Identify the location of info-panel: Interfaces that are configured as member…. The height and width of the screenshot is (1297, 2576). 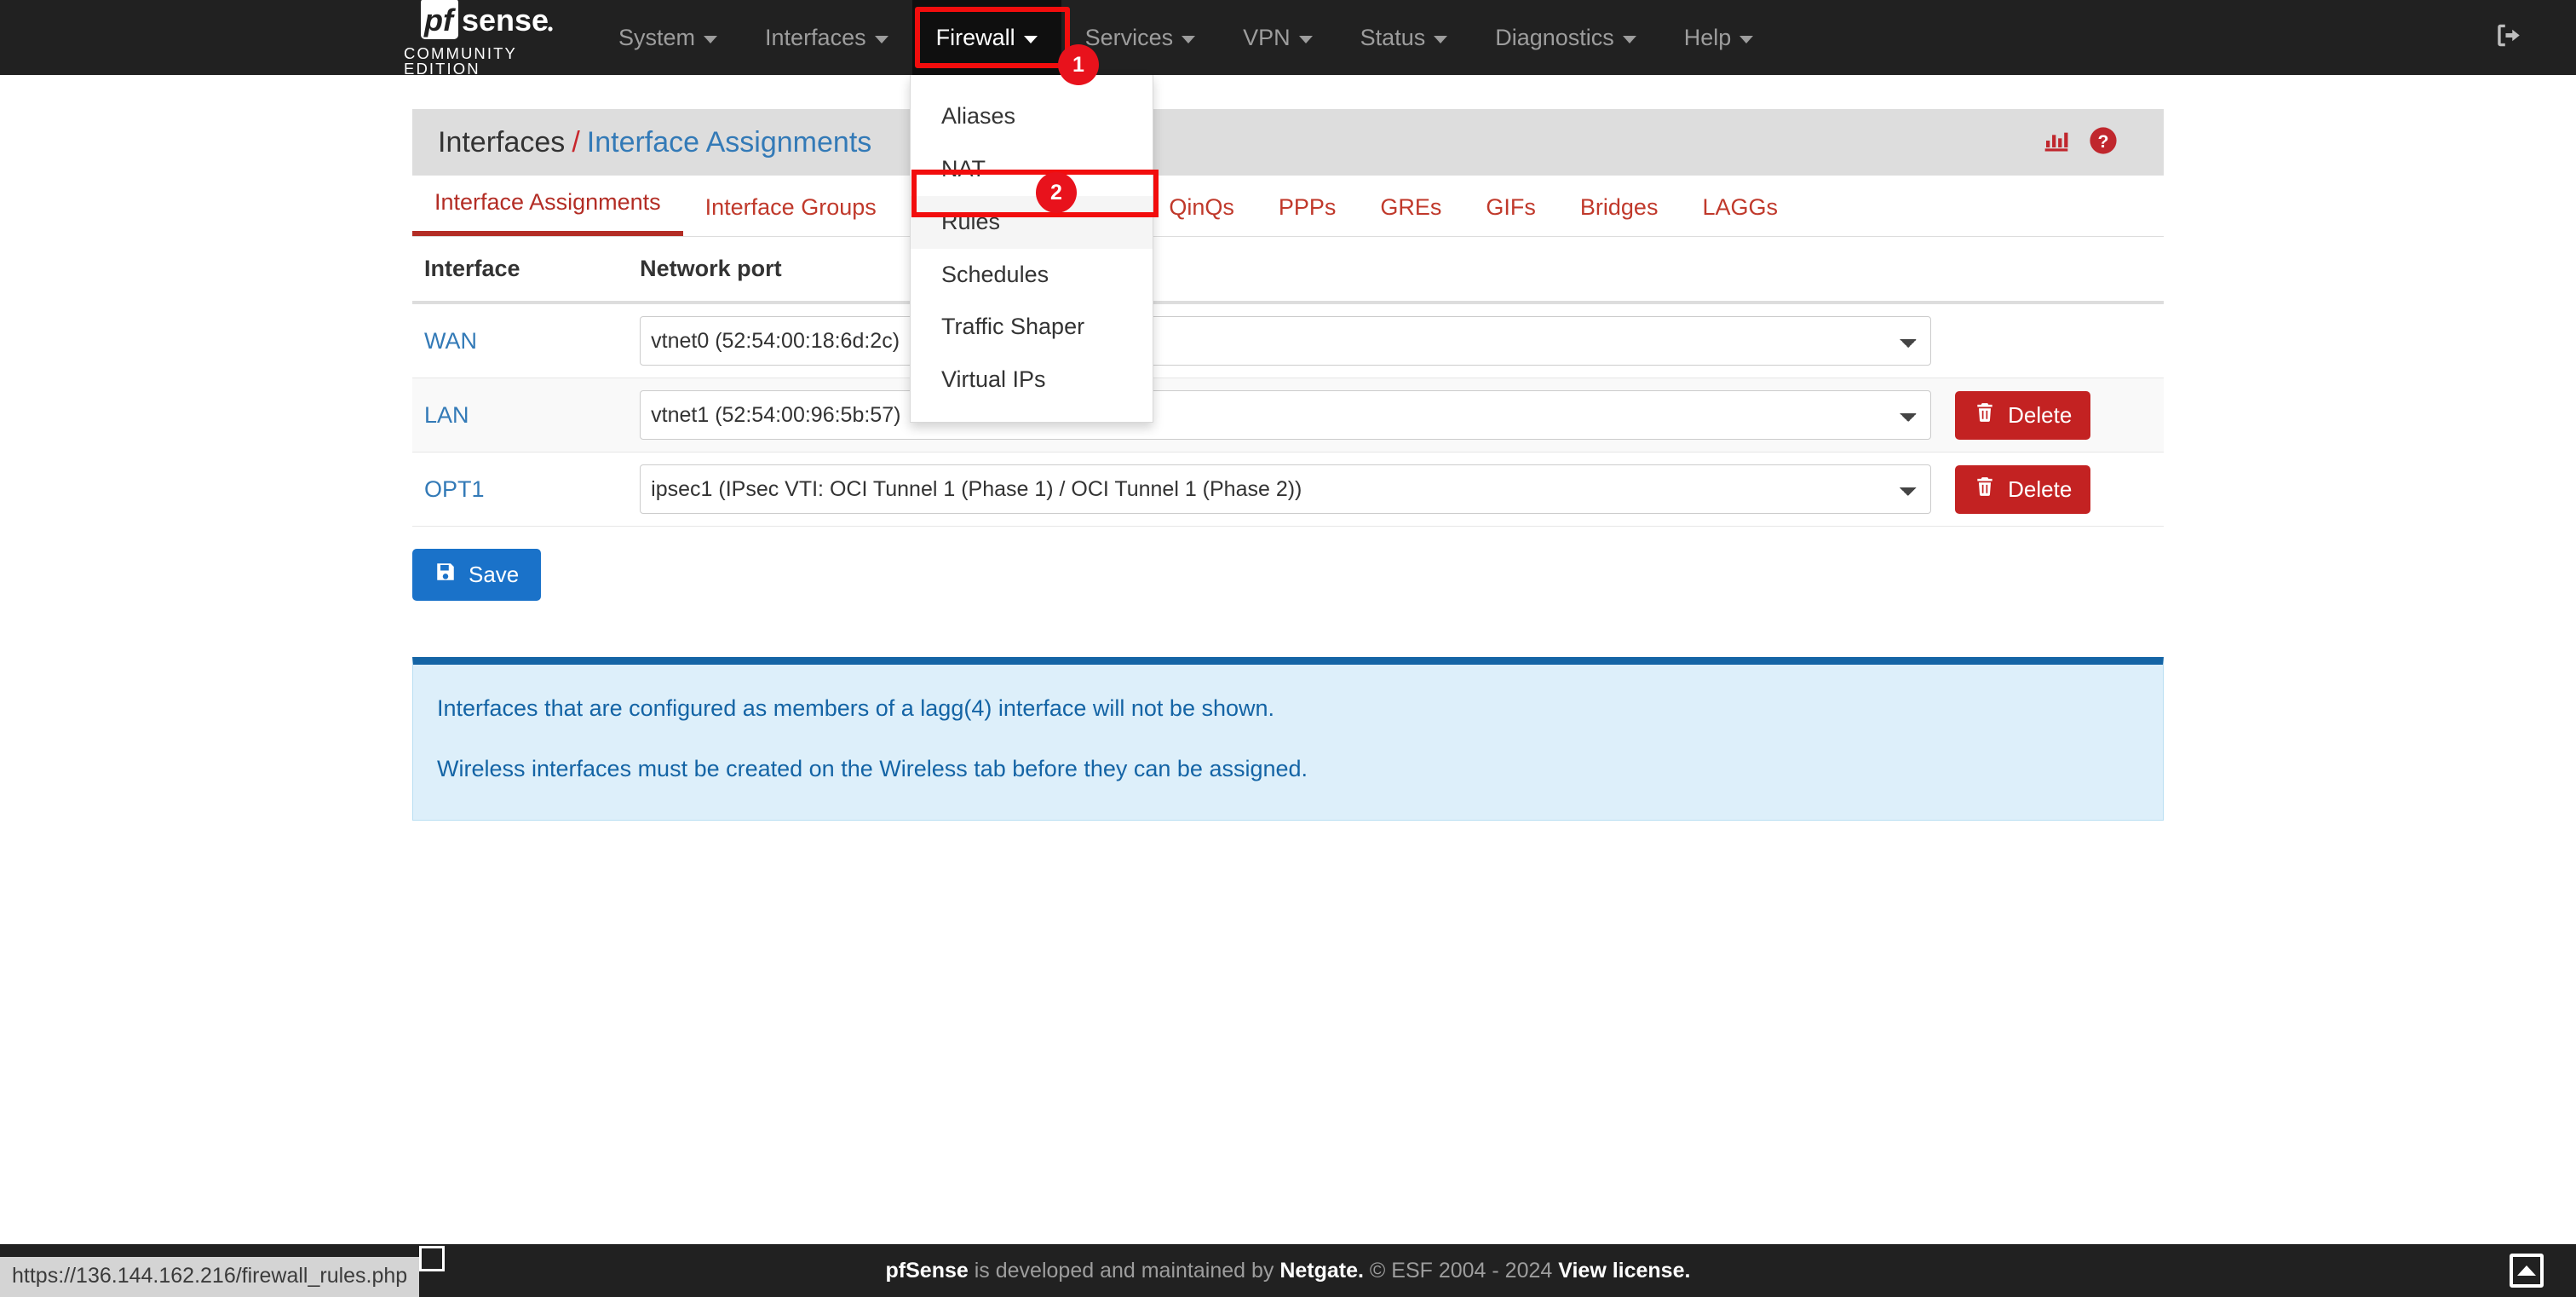
(1288, 739).